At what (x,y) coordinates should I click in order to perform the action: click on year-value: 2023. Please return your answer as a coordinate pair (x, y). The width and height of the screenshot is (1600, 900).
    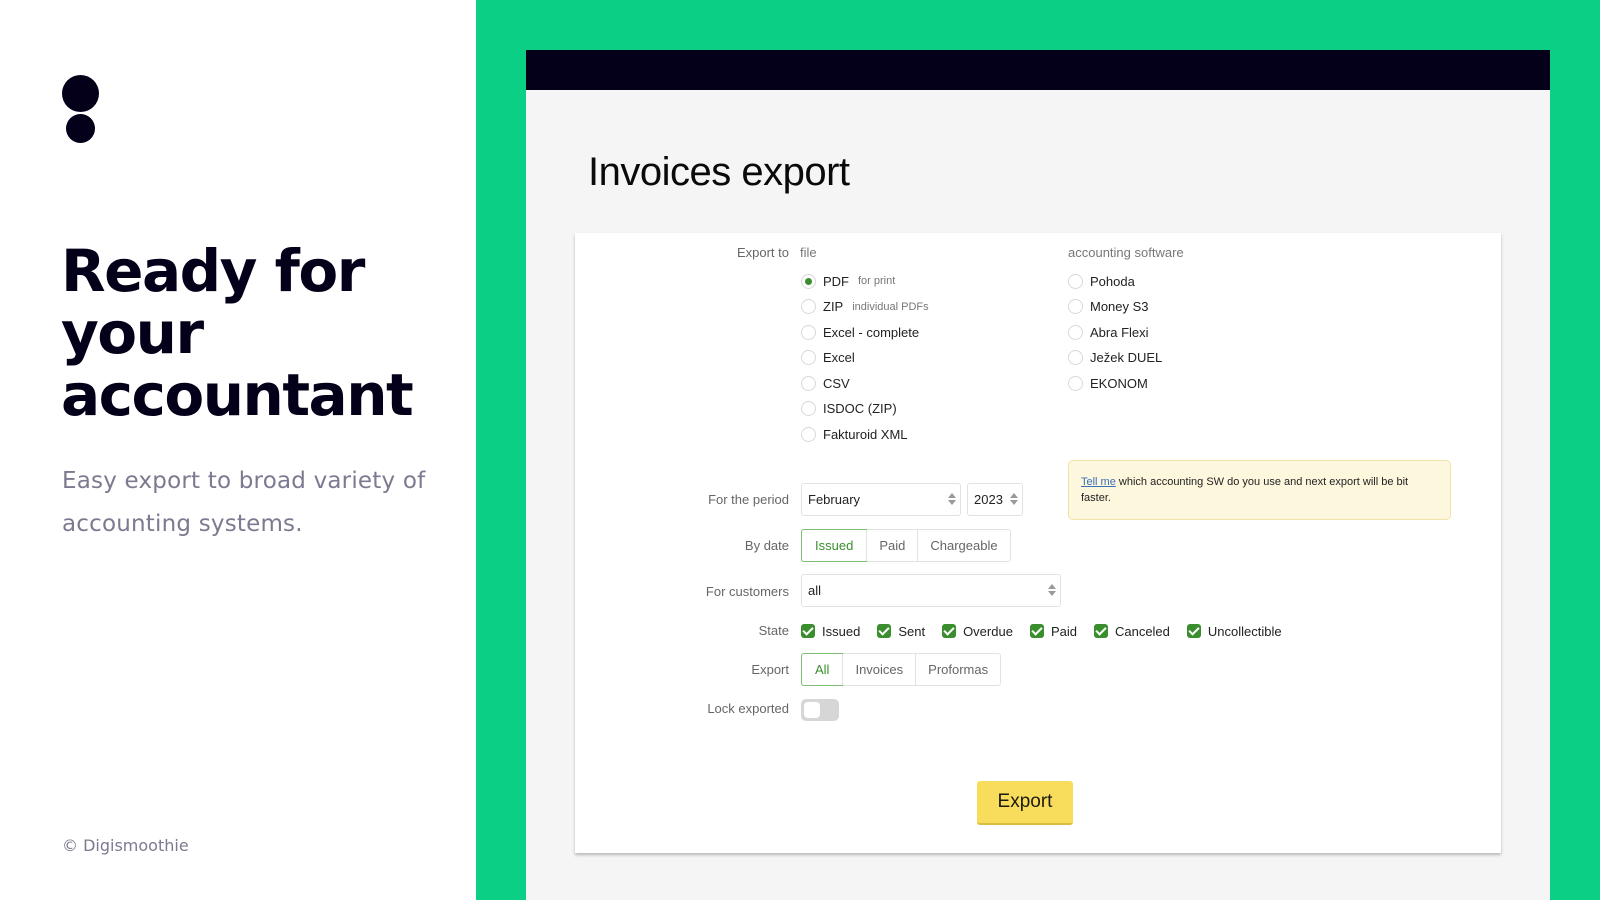
    Looking at the image, I should click on (988, 499).